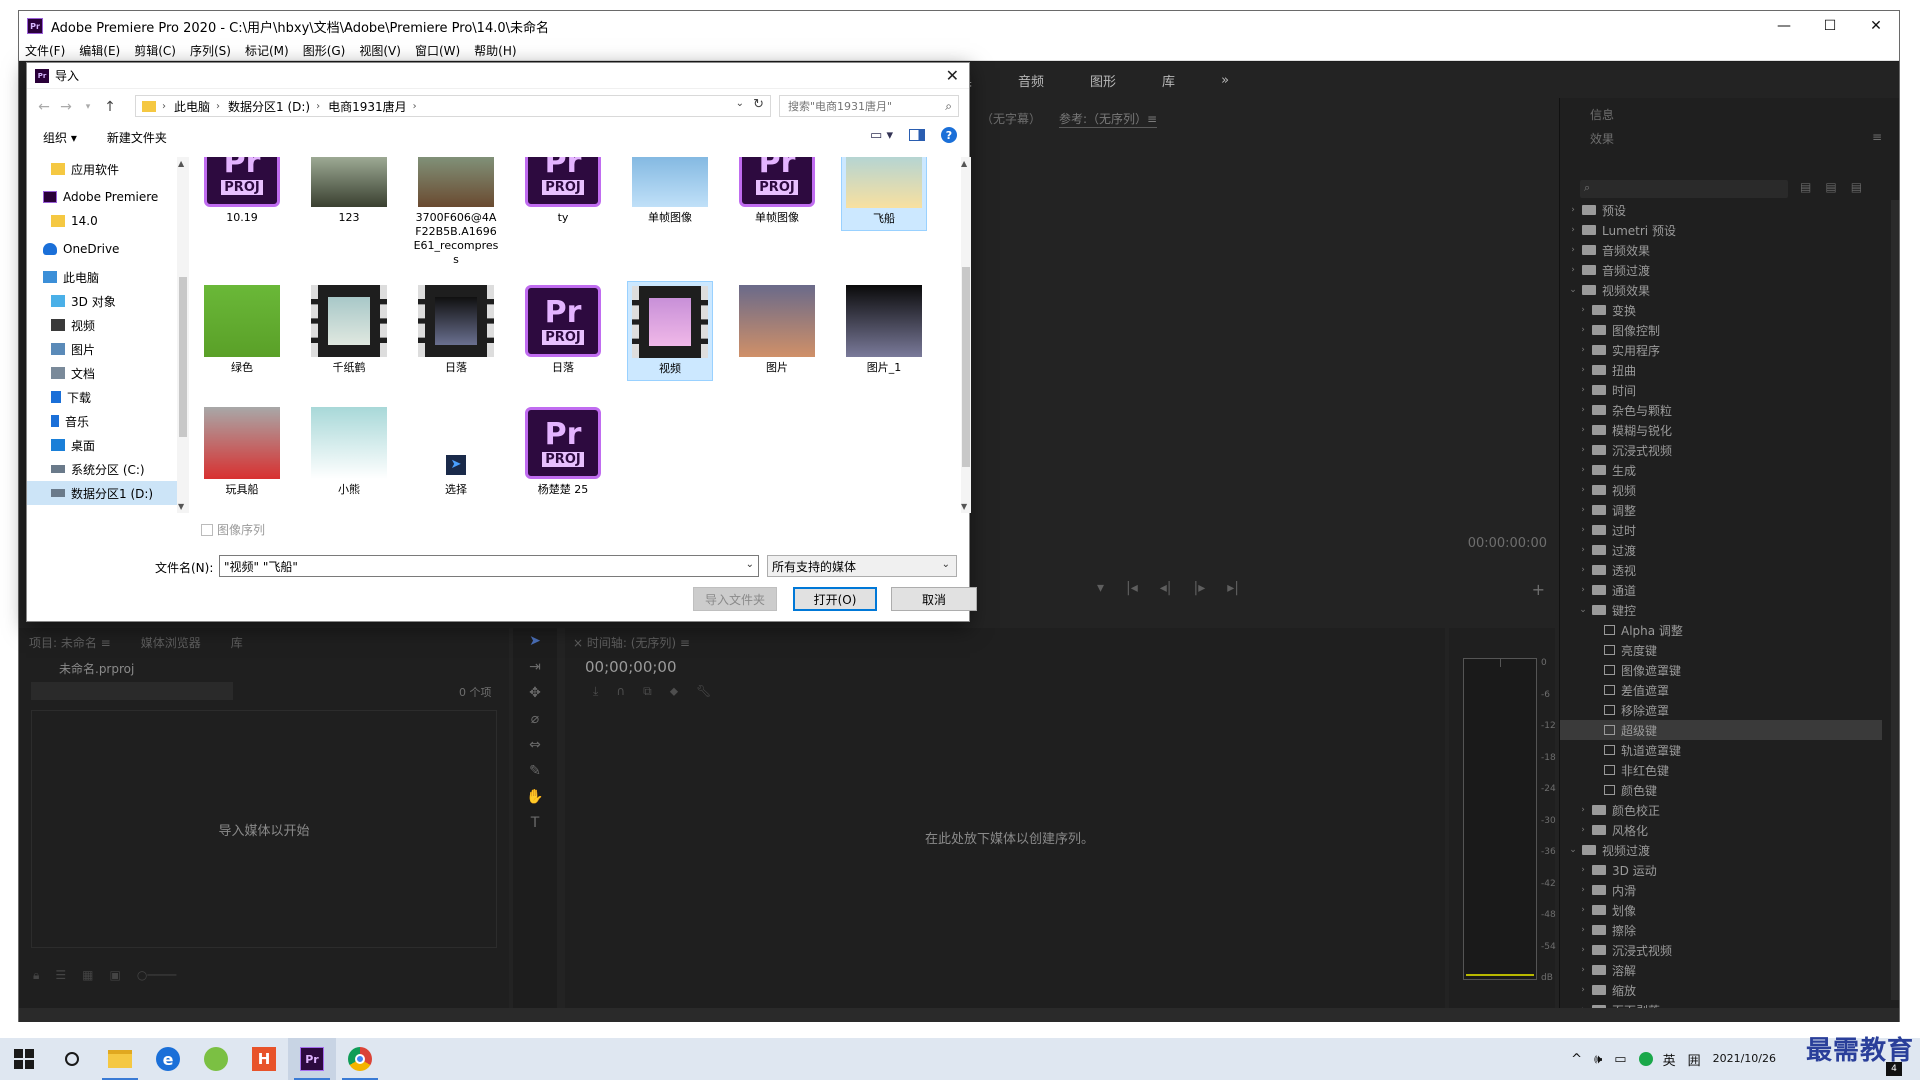 The image size is (1920, 1080). Describe the element at coordinates (1894, 1069) in the screenshot. I see `notification-badge: 4` at that location.